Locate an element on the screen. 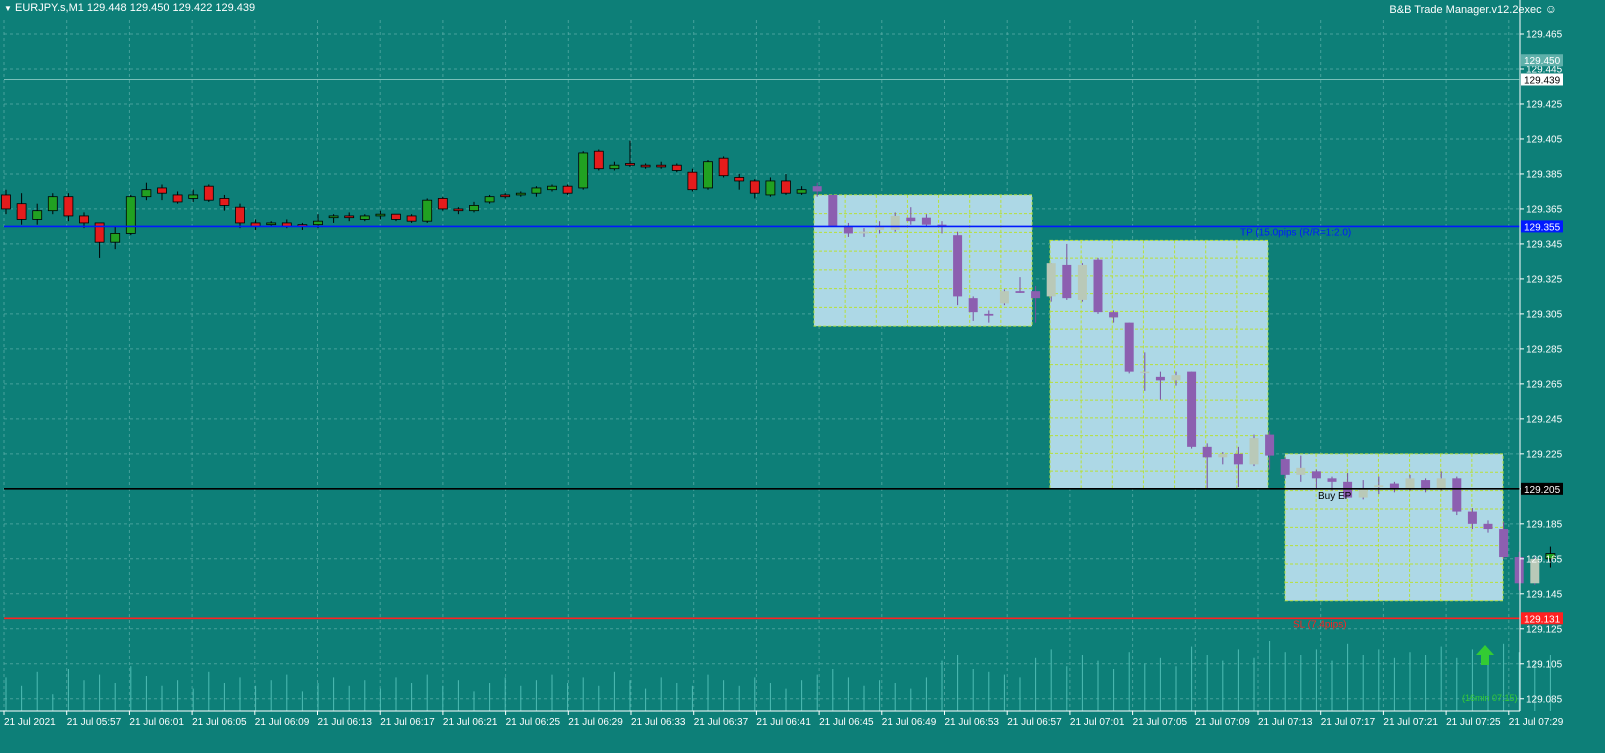  time-tick-label: 21 Jul 05:57 is located at coordinates (94, 722).